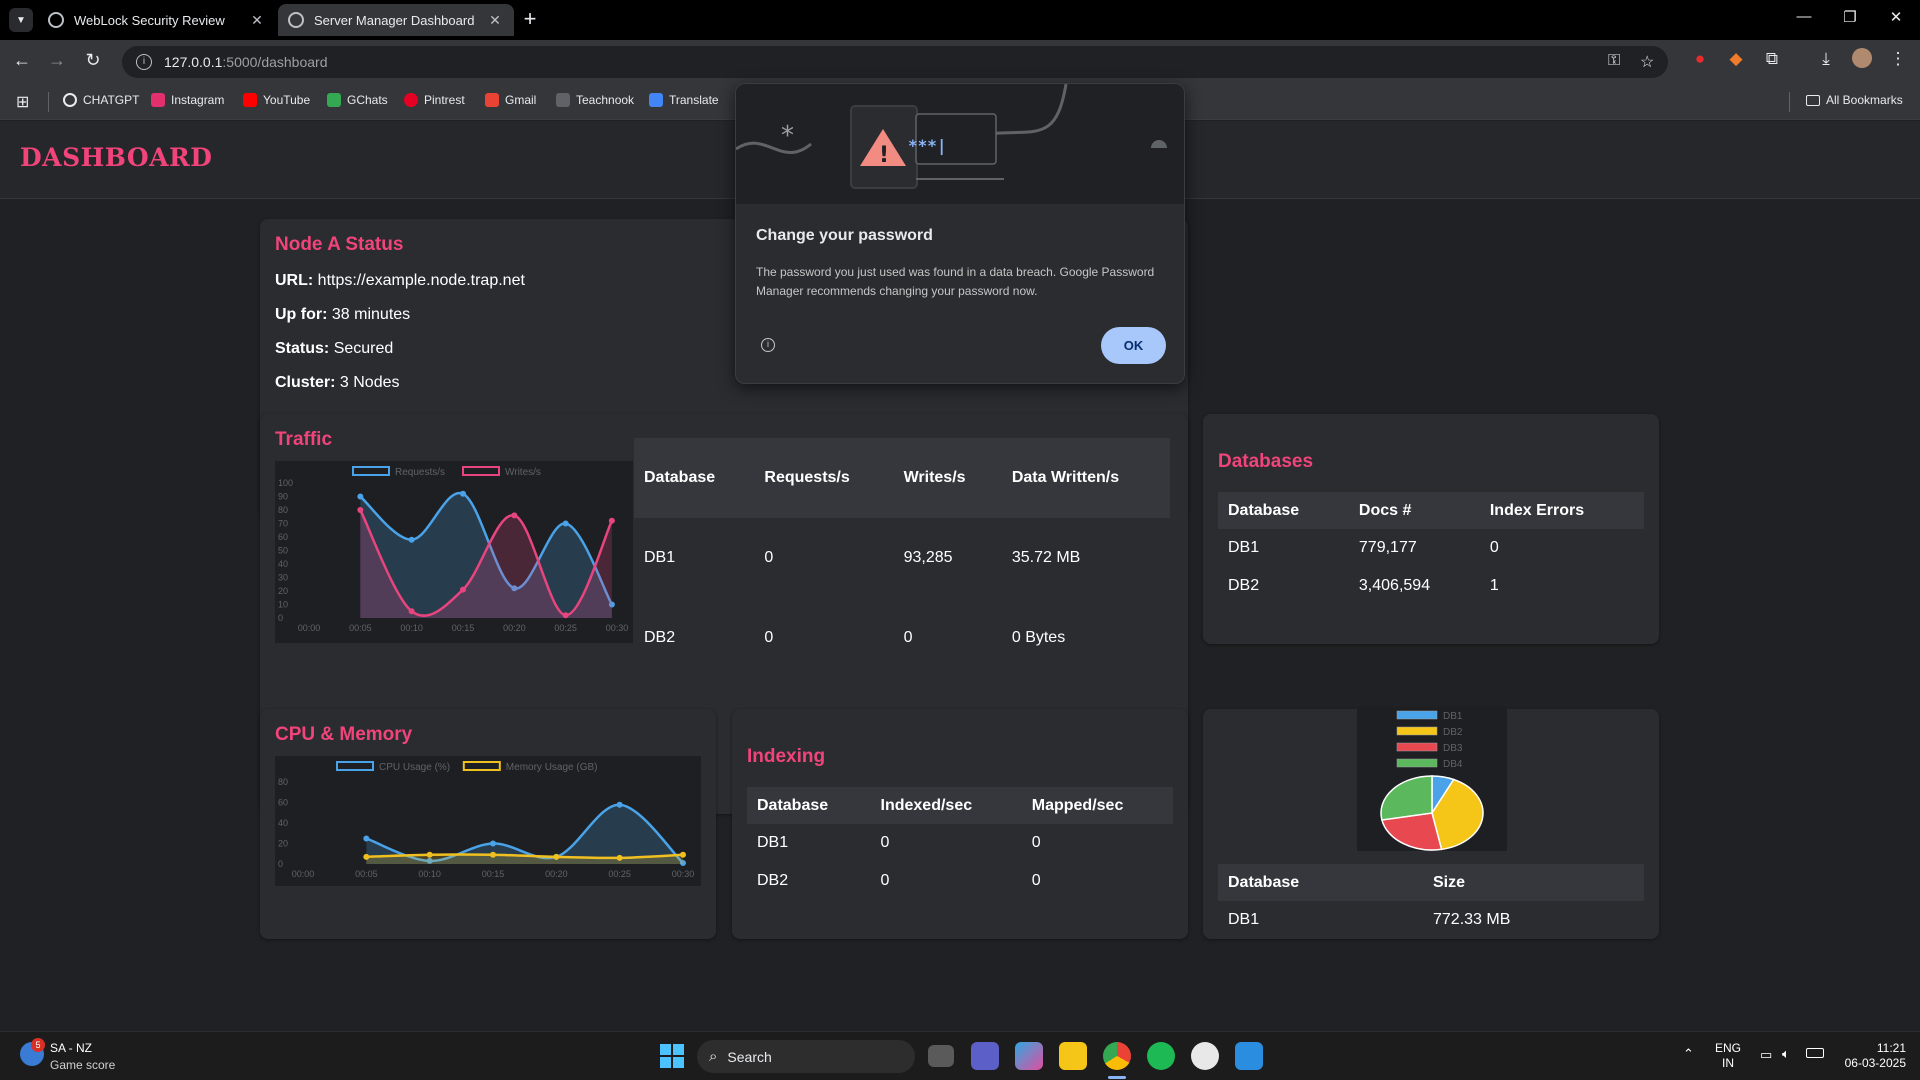 The height and width of the screenshot is (1080, 1920). I want to click on bookmark-chatgpt: CHATGPT, so click(101, 100).